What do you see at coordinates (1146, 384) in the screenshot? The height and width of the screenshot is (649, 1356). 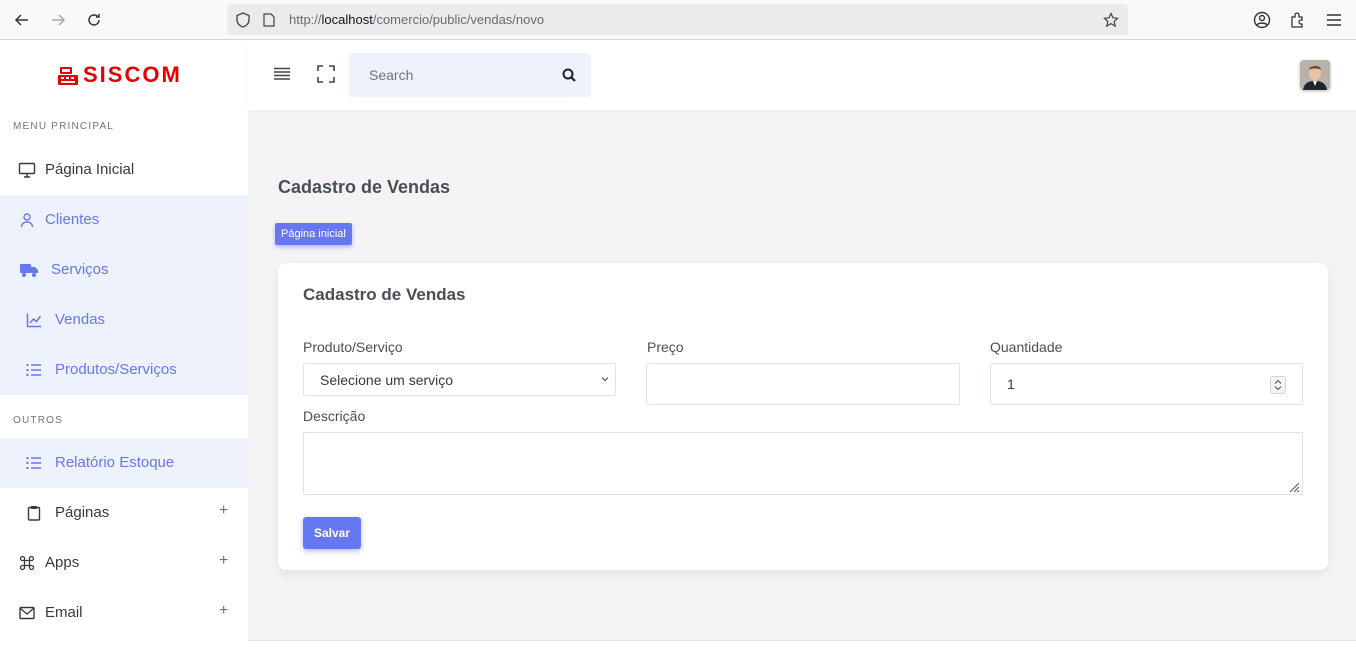 I see `quantity-stepper: 1` at bounding box center [1146, 384].